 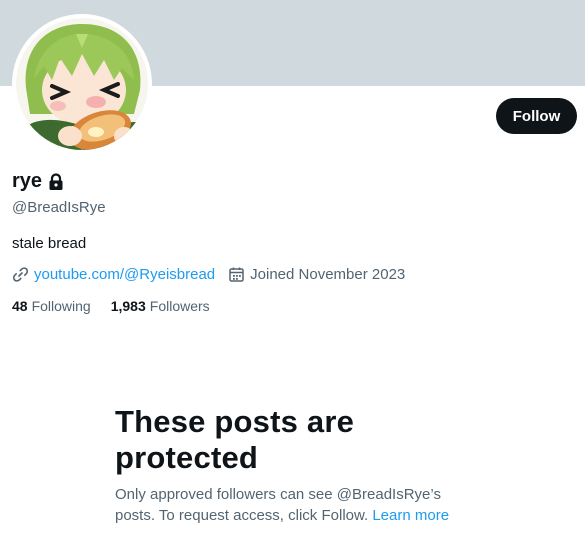 I want to click on learn-more-link: Learn more, so click(x=410, y=515).